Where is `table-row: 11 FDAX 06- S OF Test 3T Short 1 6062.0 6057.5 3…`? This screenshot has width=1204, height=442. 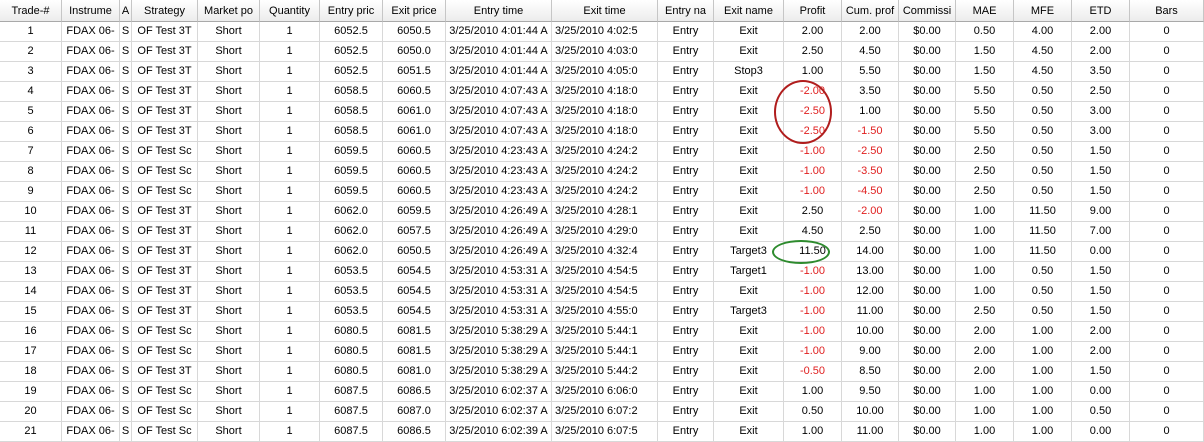
table-row: 11 FDAX 06- S OF Test 3T Short 1 6062.0 6057.5 3… is located at coordinates (602, 232).